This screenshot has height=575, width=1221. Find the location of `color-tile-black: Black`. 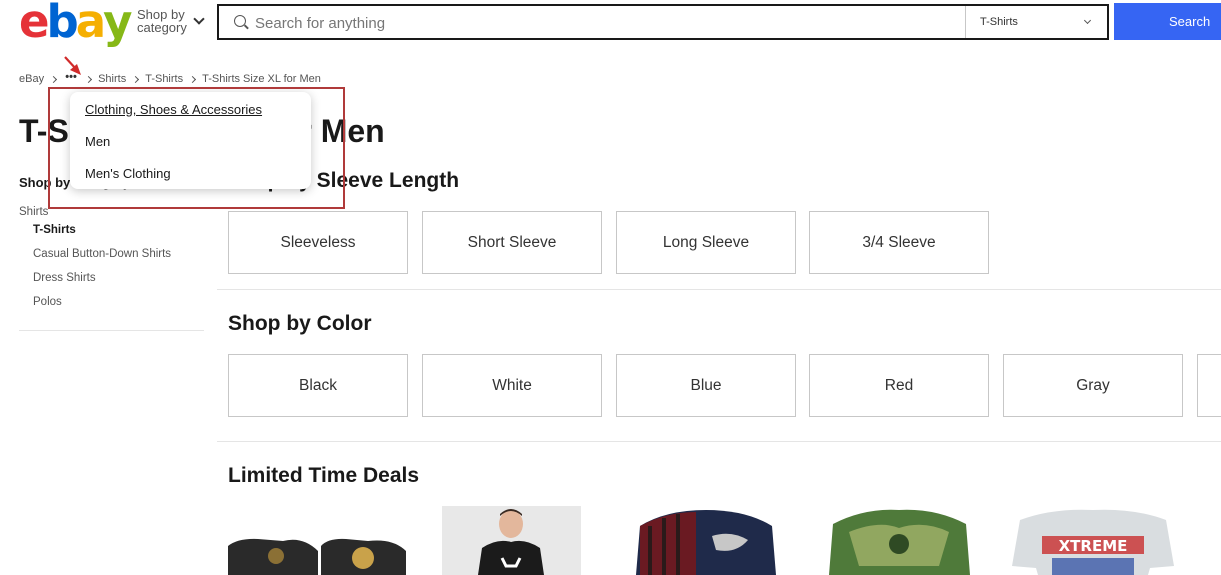

color-tile-black: Black is located at coordinates (318, 385).